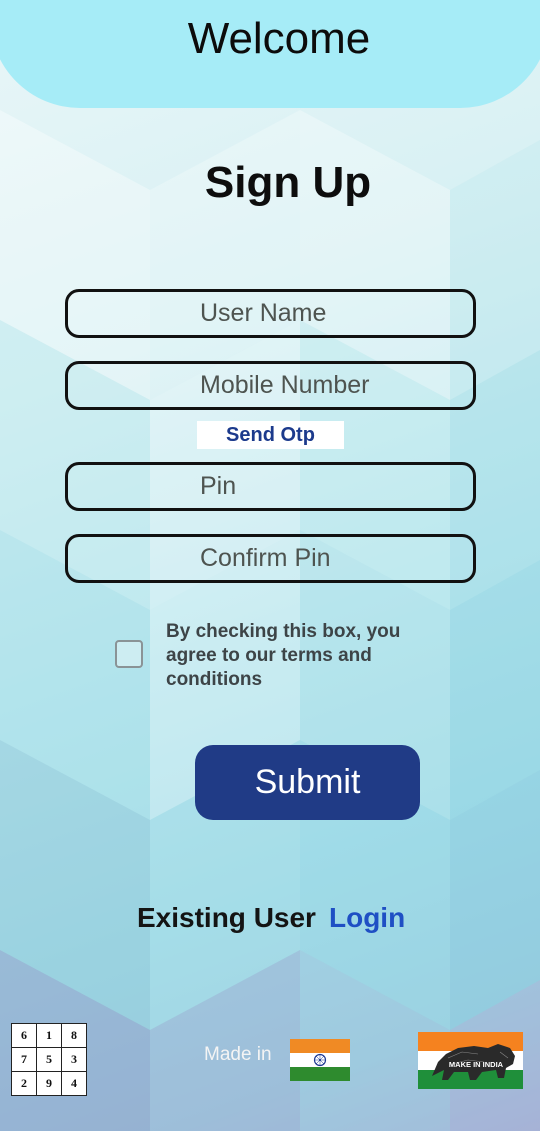 Image resolution: width=540 pixels, height=1131 pixels. What do you see at coordinates (238, 1054) in the screenshot?
I see `made-in-label: Made in` at bounding box center [238, 1054].